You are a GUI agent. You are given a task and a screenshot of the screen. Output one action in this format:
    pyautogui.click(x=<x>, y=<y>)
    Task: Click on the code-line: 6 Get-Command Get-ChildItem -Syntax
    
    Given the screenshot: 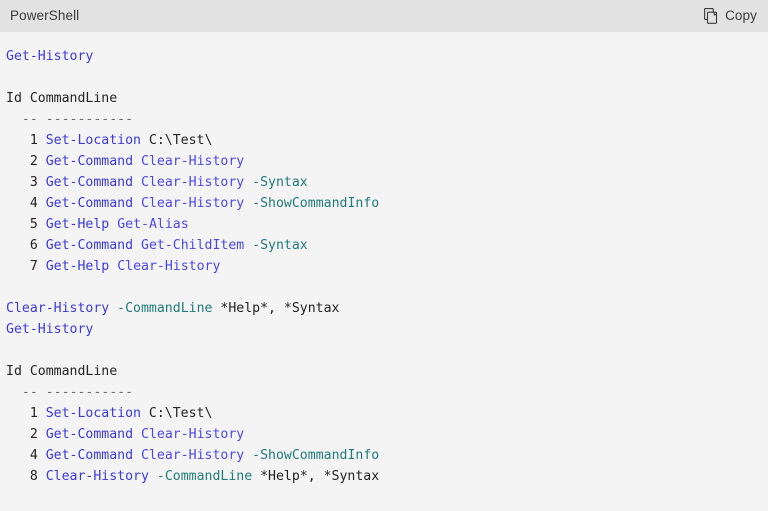 What is the action you would take?
    pyautogui.click(x=387, y=245)
    